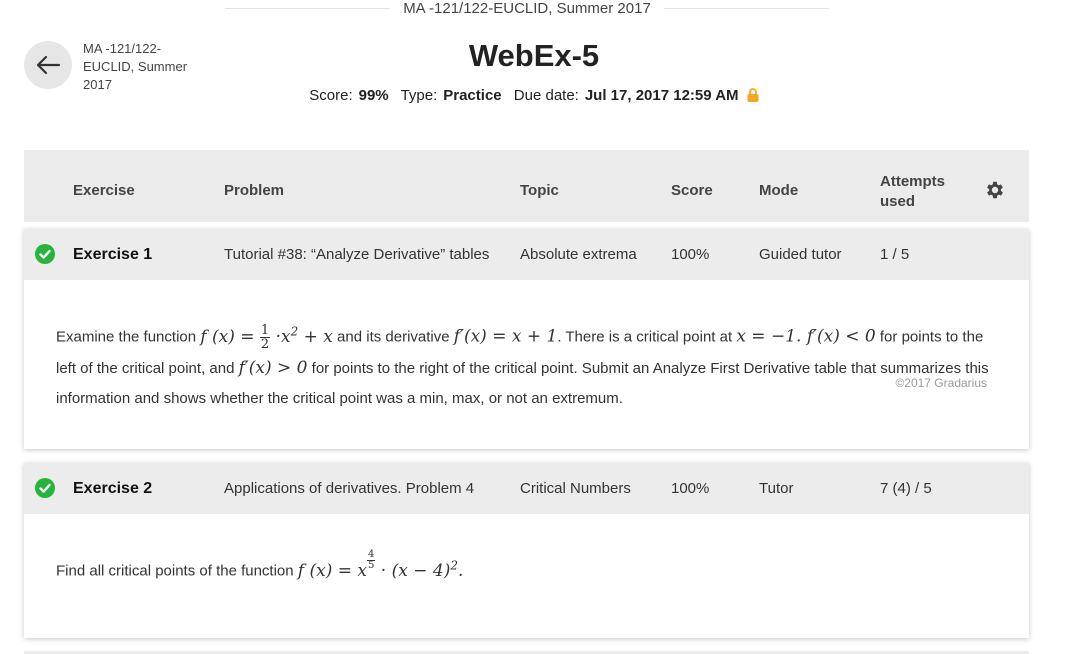  I want to click on page-title: WebEx-5, so click(534, 55).